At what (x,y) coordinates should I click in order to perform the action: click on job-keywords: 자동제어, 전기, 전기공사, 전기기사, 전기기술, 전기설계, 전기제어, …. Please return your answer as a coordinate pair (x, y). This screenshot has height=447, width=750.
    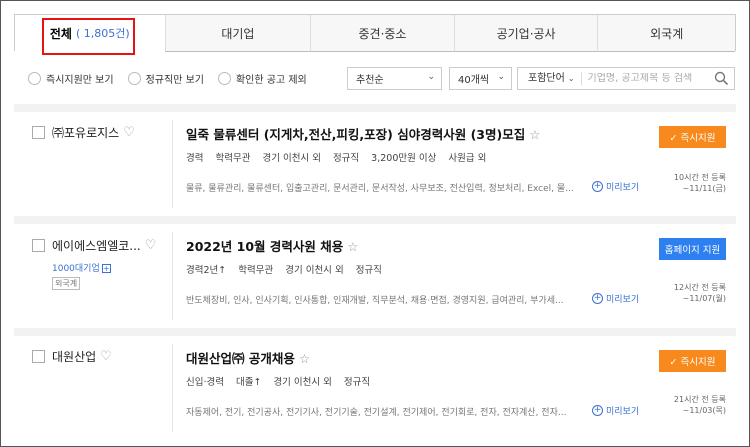
    Looking at the image, I should click on (376, 413).